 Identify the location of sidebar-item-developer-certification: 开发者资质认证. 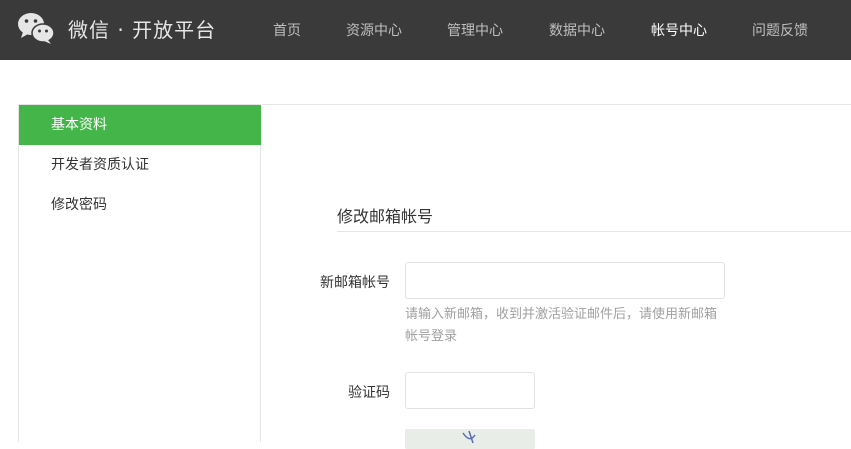
(140, 165).